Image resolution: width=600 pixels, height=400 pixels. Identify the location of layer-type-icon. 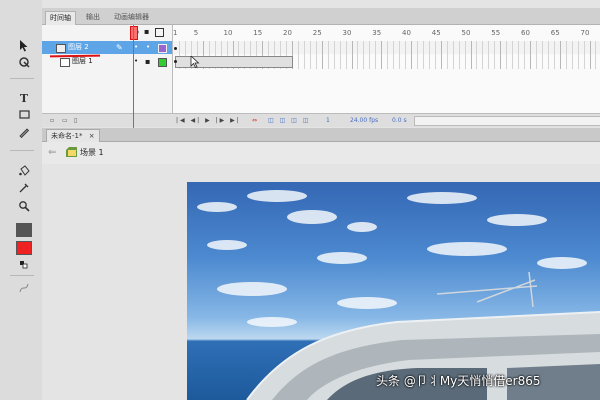
(61, 48).